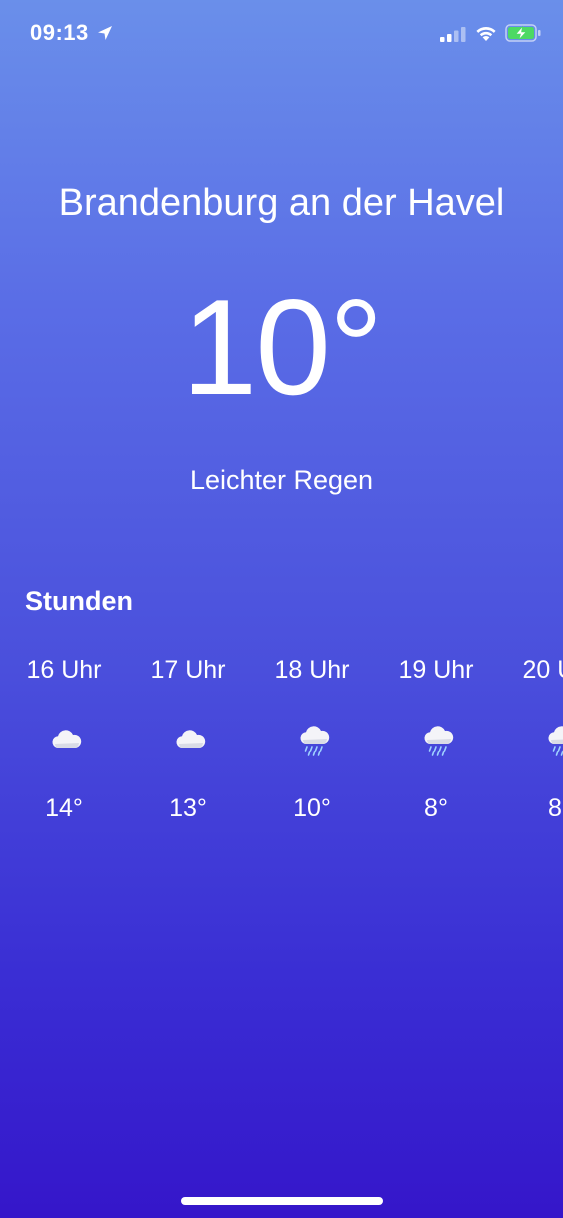  Describe the element at coordinates (523, 33) in the screenshot. I see `battery-charging-icon` at that location.